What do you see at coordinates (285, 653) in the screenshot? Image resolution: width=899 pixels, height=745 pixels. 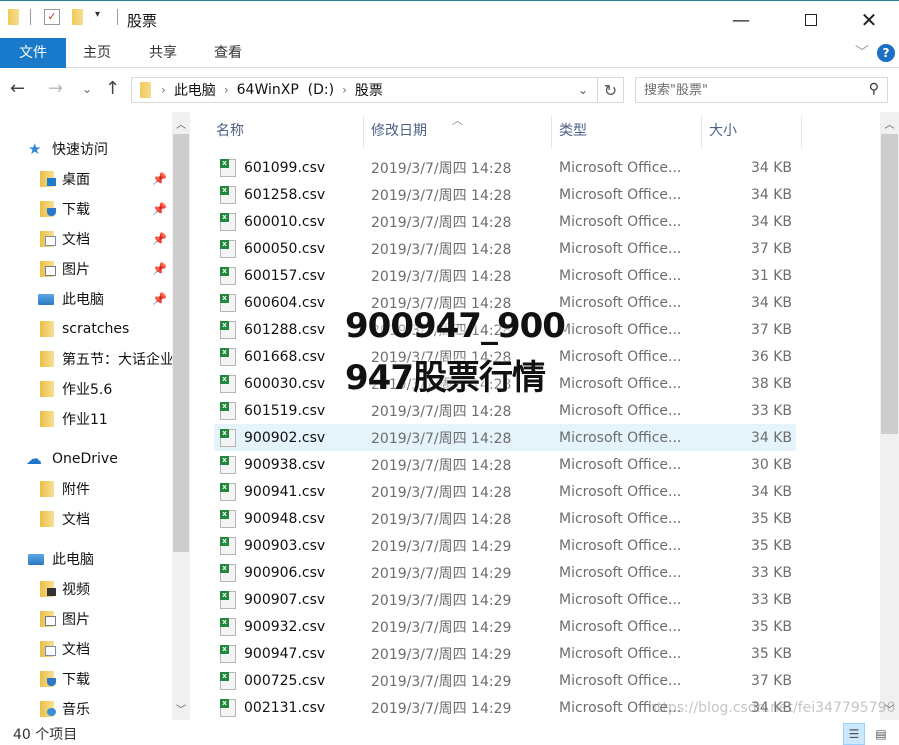 I see `file-name: 900947.csv` at bounding box center [285, 653].